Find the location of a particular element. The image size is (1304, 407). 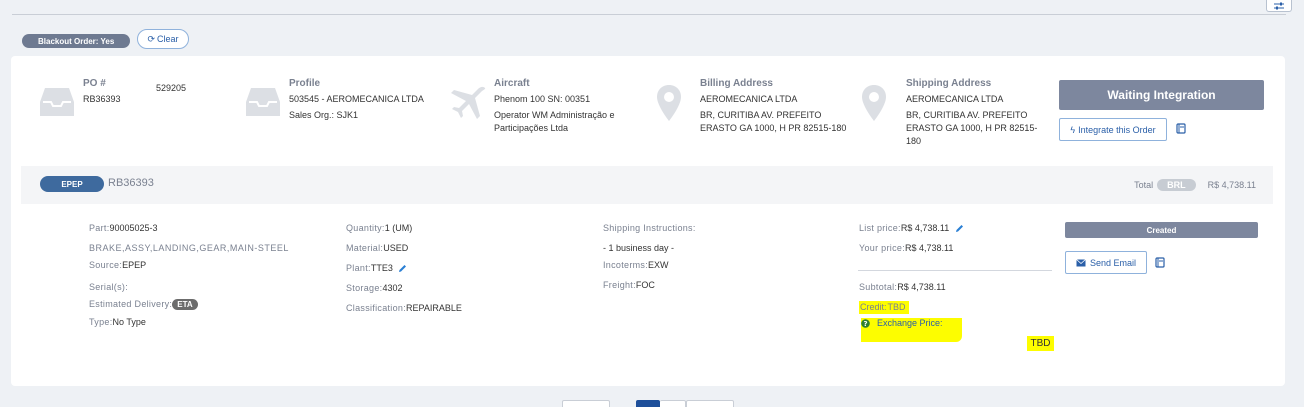

order-line-header is located at coordinates (647, 185).